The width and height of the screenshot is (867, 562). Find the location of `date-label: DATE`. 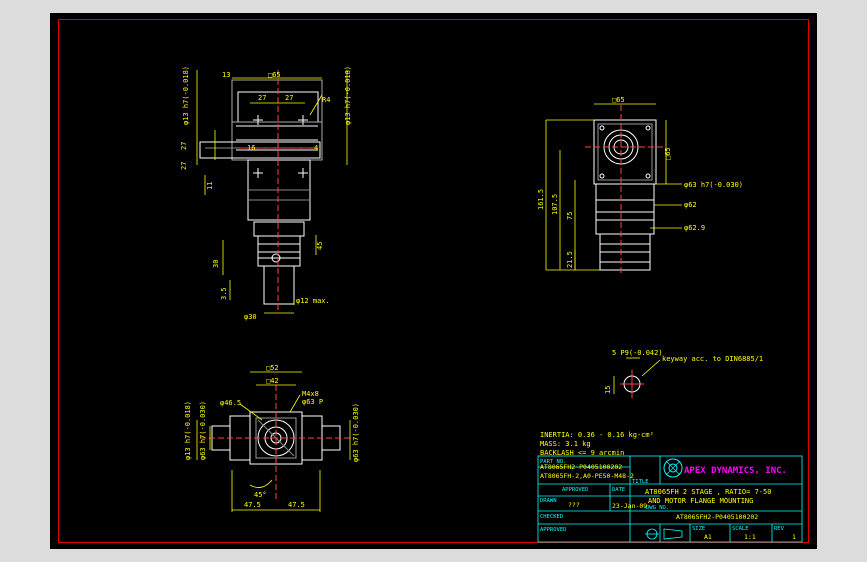

date-label: DATE is located at coordinates (618, 490).